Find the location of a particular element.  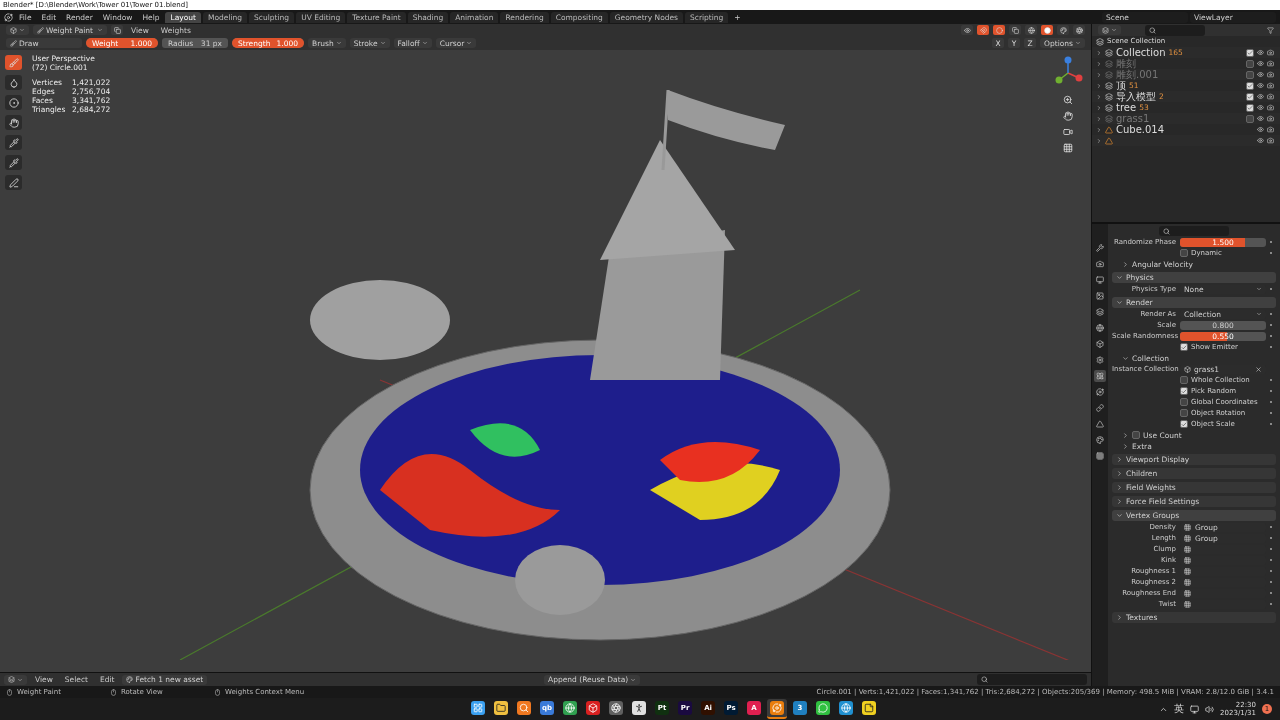

droplet-icon is located at coordinates (13, 82).